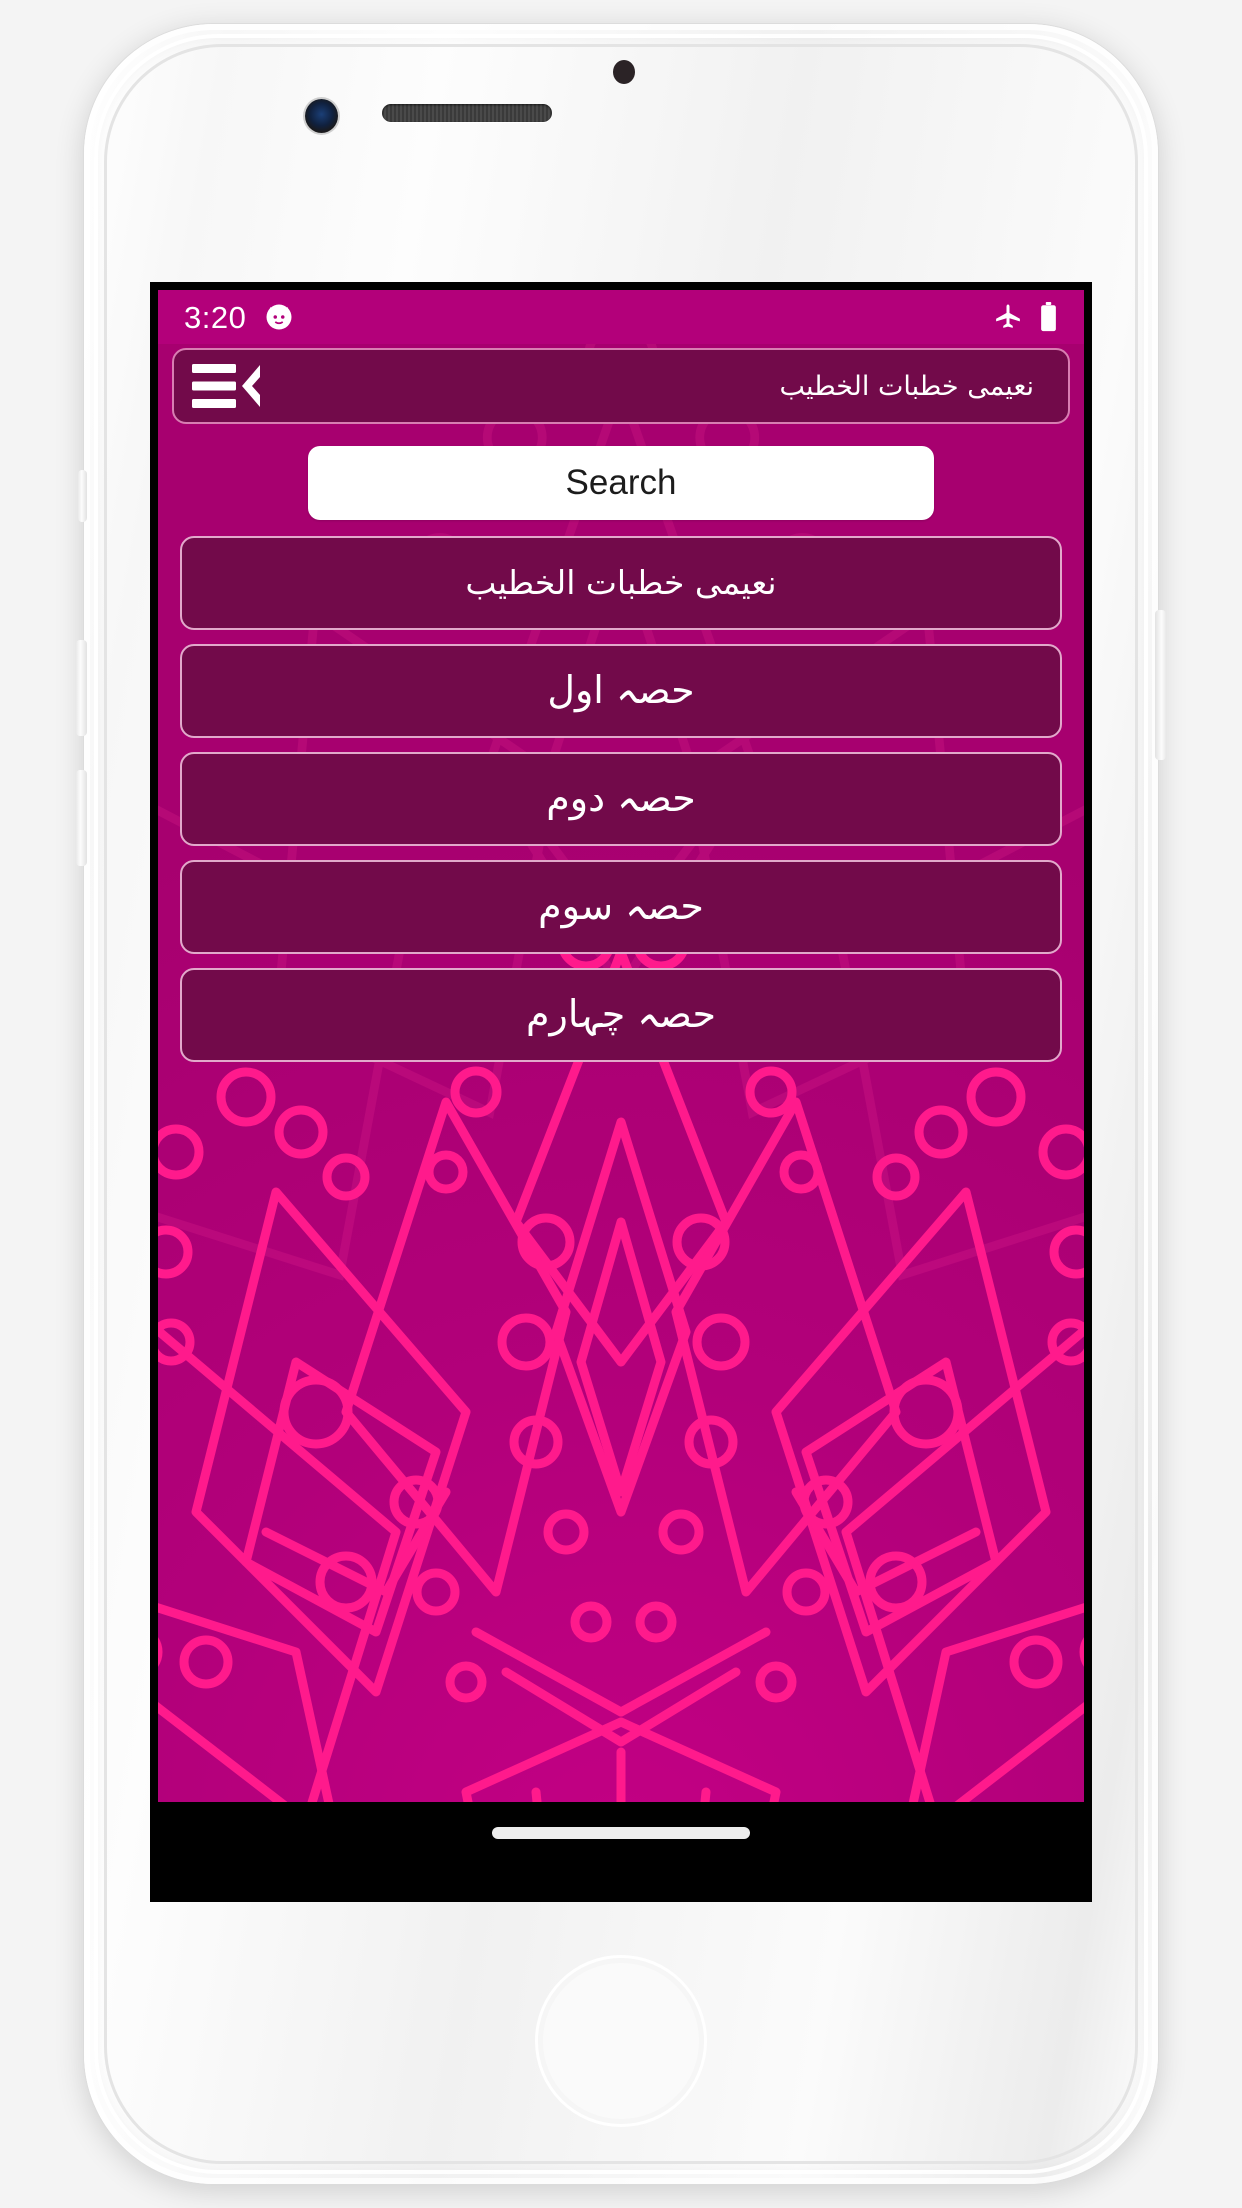 The width and height of the screenshot is (1242, 2208). I want to click on silent-switch, so click(82, 496).